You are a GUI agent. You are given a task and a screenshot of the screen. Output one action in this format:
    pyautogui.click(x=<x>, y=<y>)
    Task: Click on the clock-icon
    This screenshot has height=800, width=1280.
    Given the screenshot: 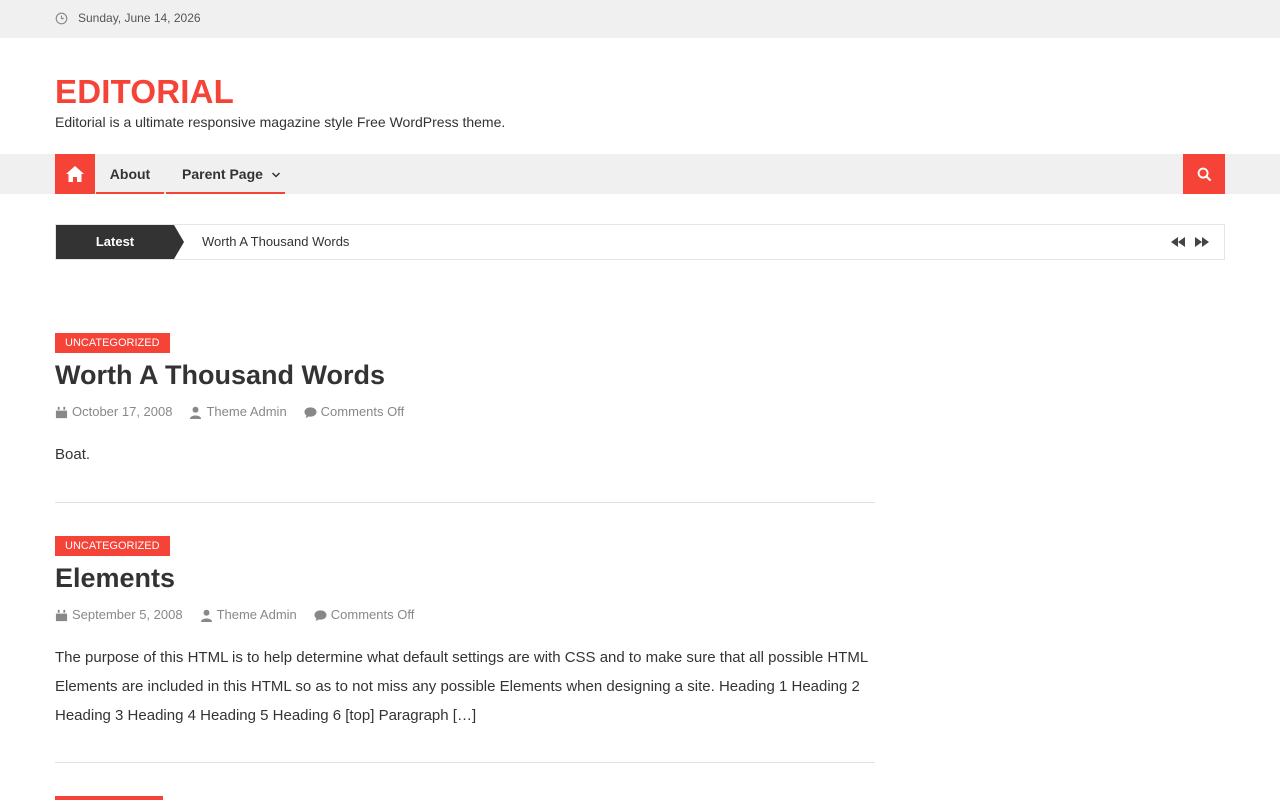 What is the action you would take?
    pyautogui.click(x=61, y=18)
    